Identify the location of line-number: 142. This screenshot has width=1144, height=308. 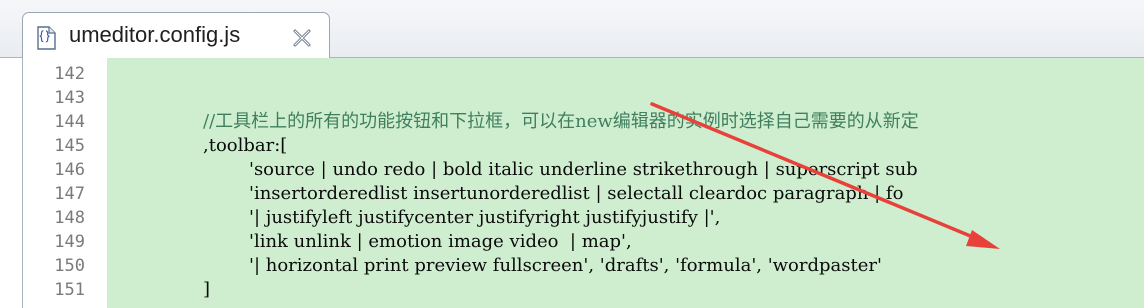
(69, 74).